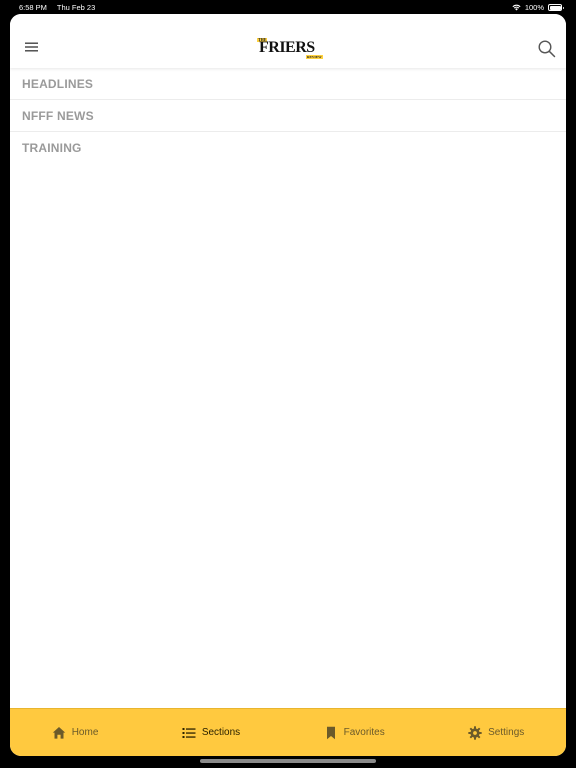 The image size is (576, 768). What do you see at coordinates (221, 732) in the screenshot?
I see `tab-label: Sections` at bounding box center [221, 732].